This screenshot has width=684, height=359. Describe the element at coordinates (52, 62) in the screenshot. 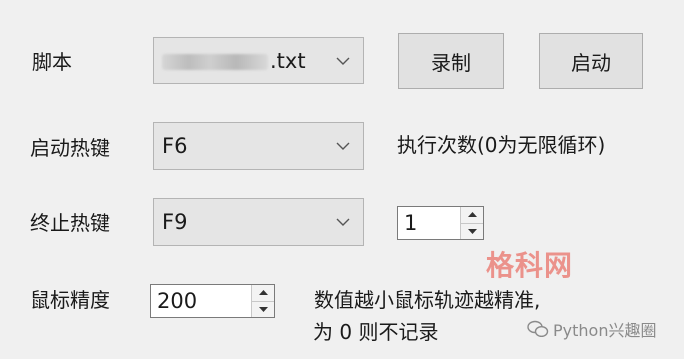

I see `script-label: 脚本` at that location.